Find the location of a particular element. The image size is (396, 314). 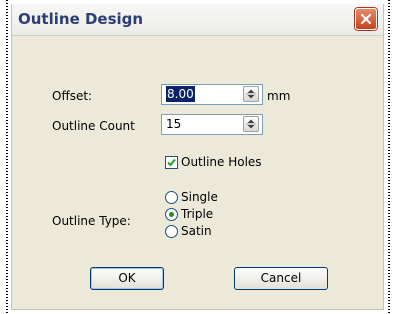

dialog-title: Outline Design is located at coordinates (81, 19).